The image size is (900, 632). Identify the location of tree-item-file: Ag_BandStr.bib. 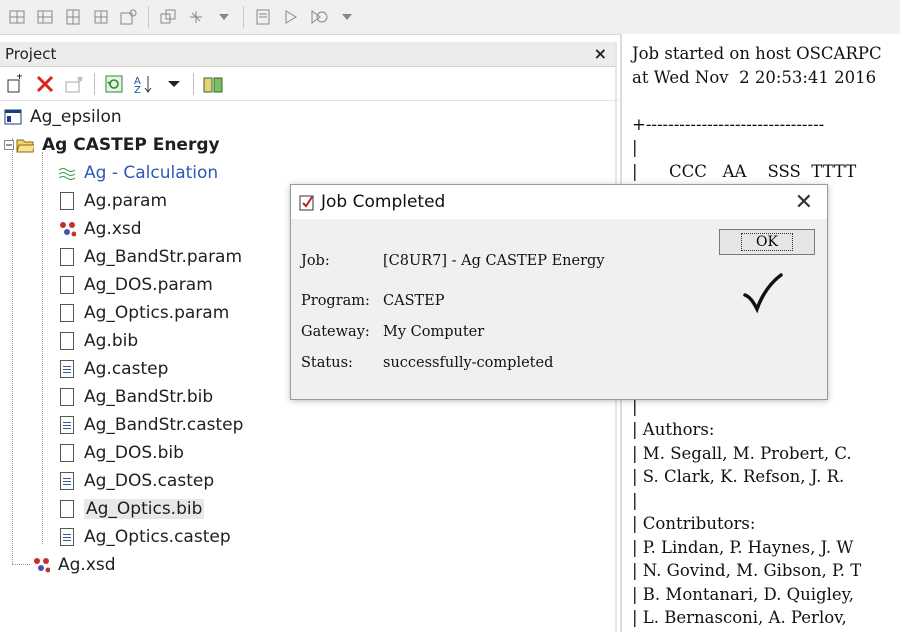
(135, 397).